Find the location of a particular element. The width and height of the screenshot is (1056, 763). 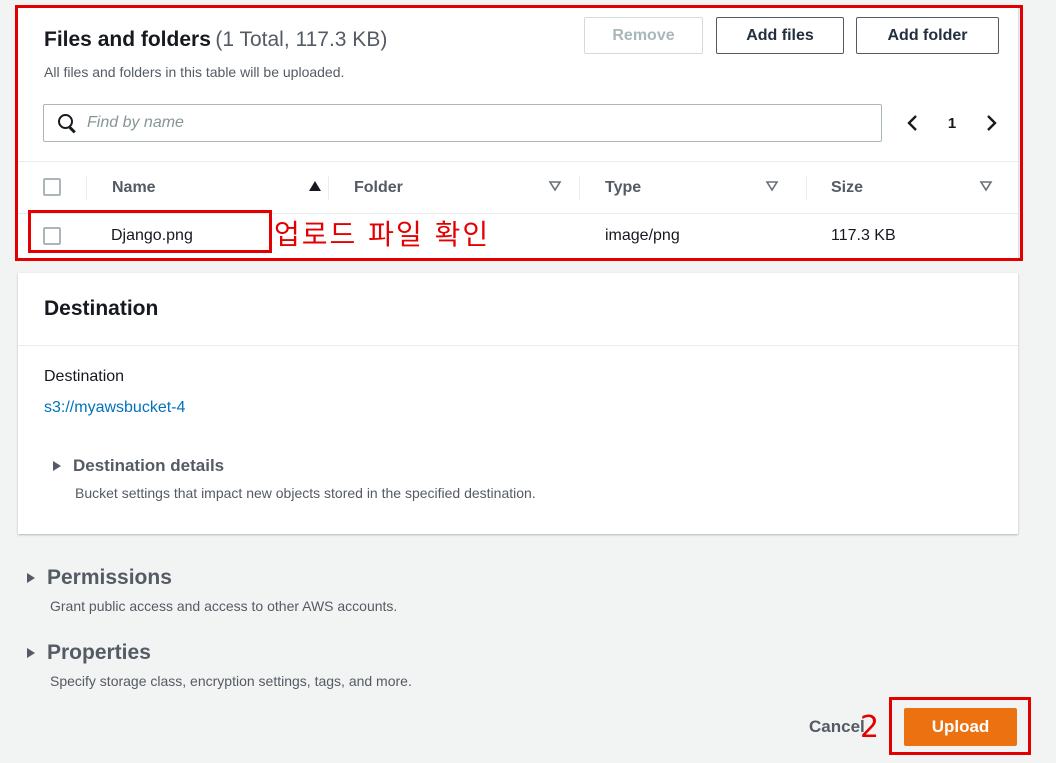

destination-details-title: Destination details is located at coordinates (149, 465).